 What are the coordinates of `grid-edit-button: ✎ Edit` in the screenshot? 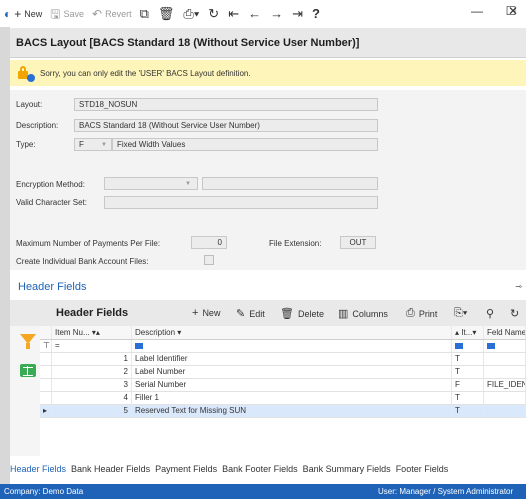 It's located at (250, 313).